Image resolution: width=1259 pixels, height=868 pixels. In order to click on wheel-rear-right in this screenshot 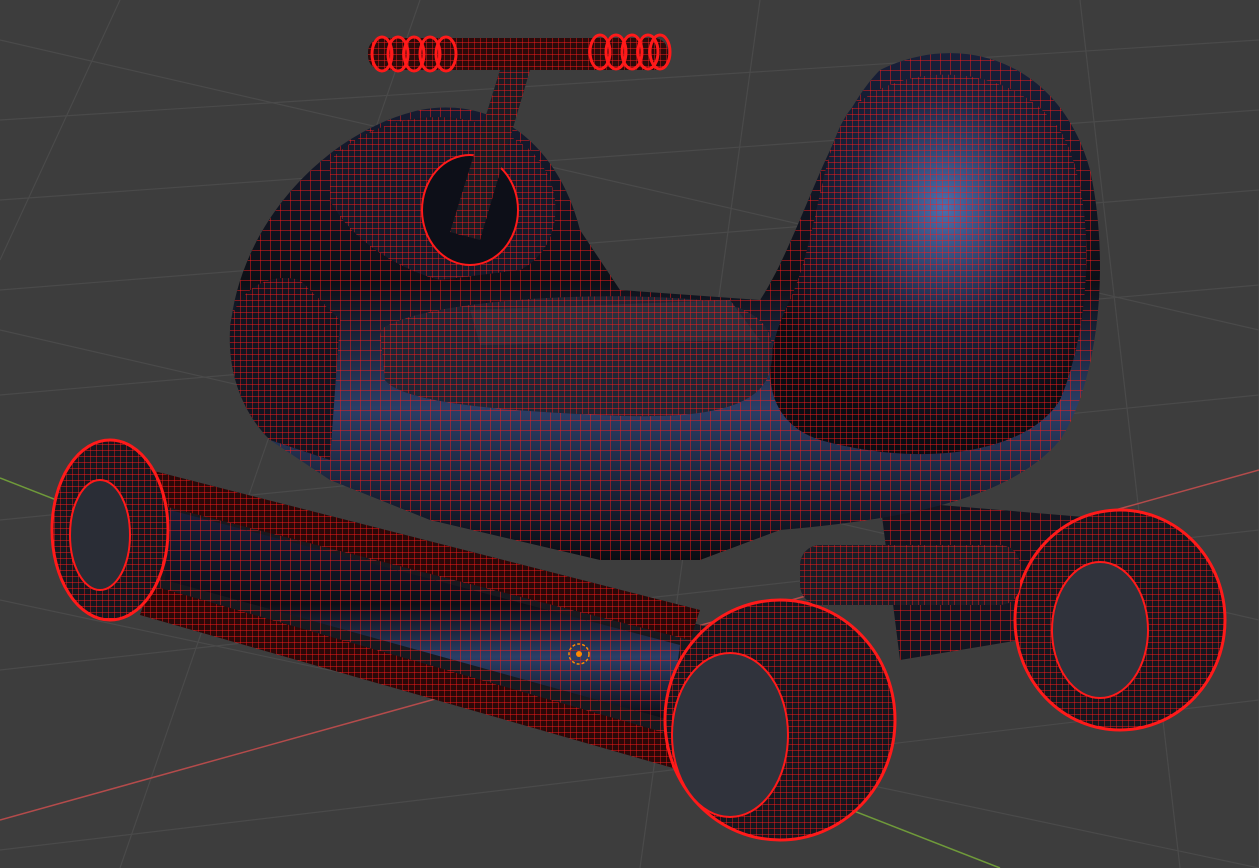, I will do `click(1120, 620)`.